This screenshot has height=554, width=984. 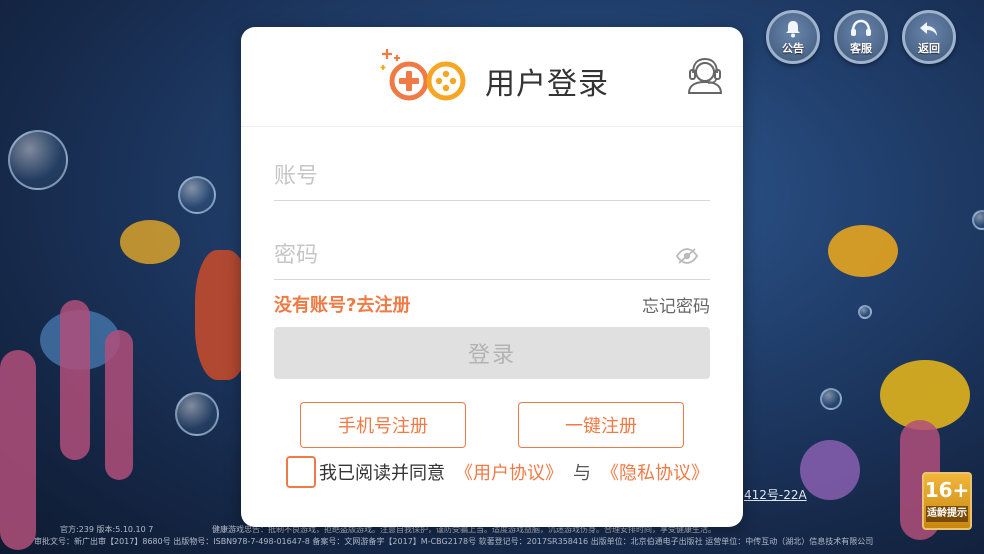 I want to click on agreement-text: 我已阅读并同意, so click(x=382, y=473).